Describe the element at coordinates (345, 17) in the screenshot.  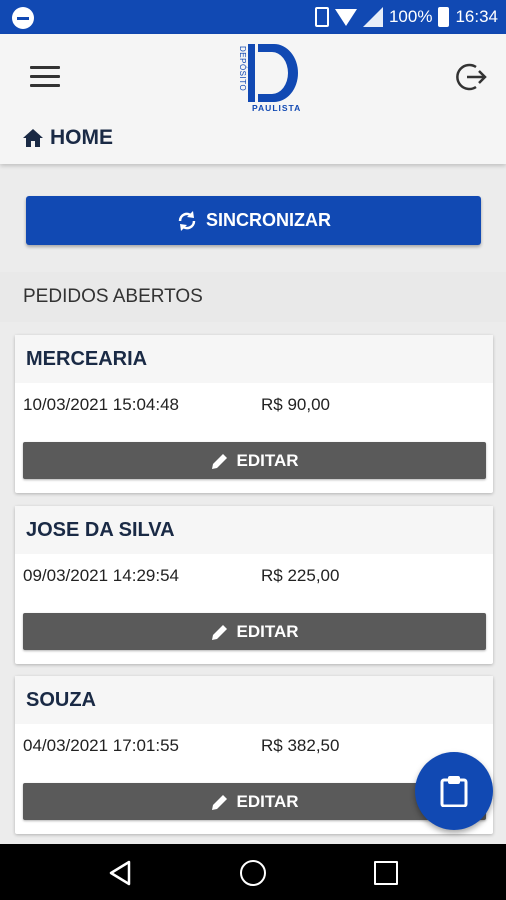
I see `wifi-icon` at that location.